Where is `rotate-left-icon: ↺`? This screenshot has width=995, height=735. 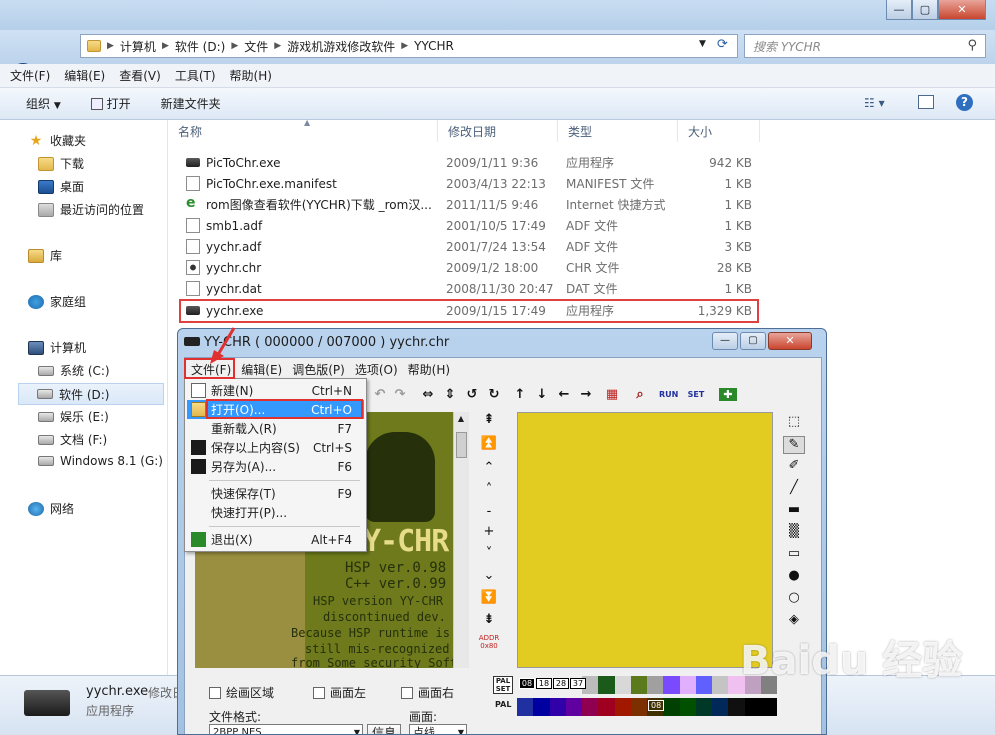 rotate-left-icon: ↺ is located at coordinates (472, 394).